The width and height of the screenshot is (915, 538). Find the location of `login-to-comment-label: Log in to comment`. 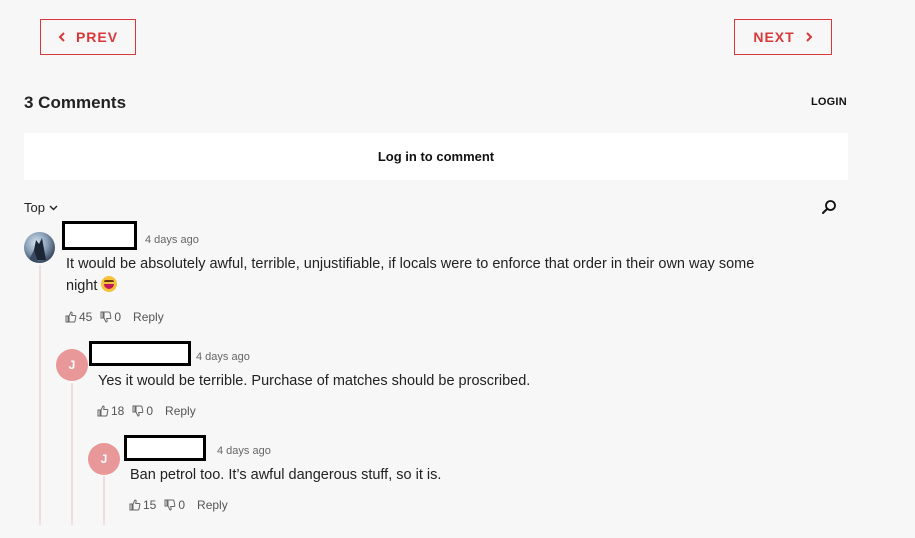

login-to-comment-label: Log in to comment is located at coordinates (436, 156).